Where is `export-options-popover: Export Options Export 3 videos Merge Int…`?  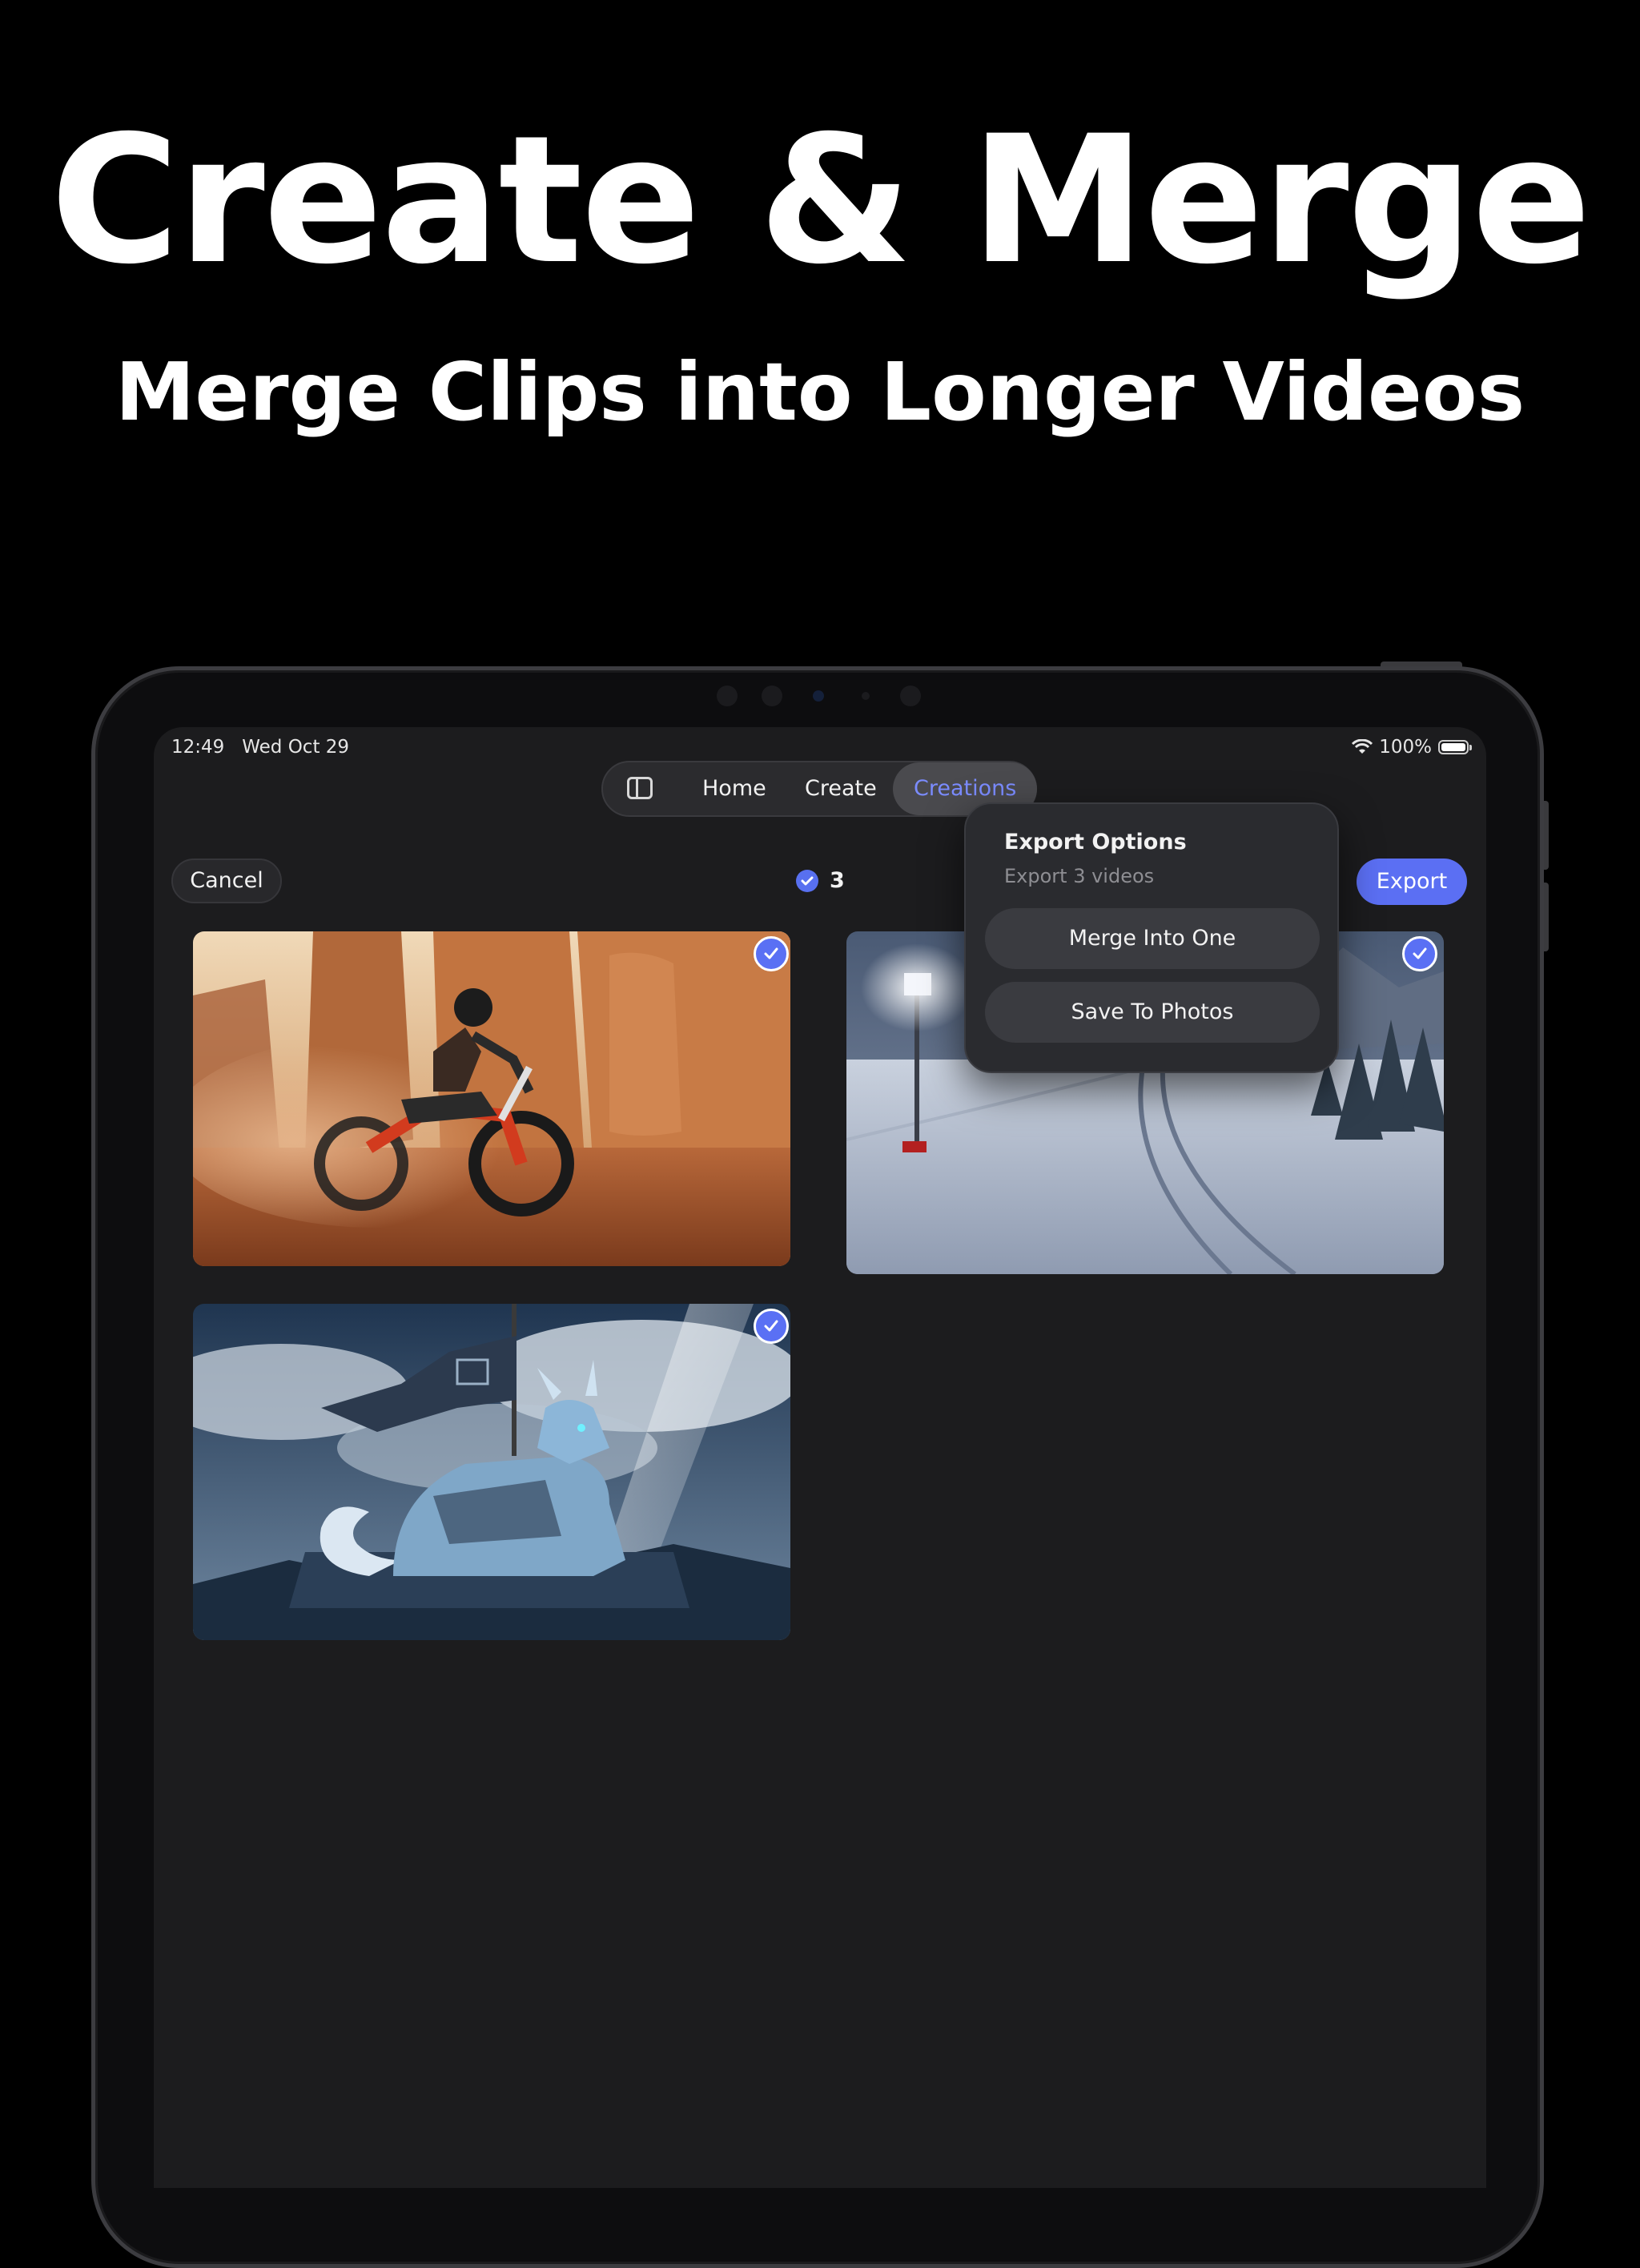 export-options-popover: Export Options Export 3 videos Merge Int… is located at coordinates (1151, 937).